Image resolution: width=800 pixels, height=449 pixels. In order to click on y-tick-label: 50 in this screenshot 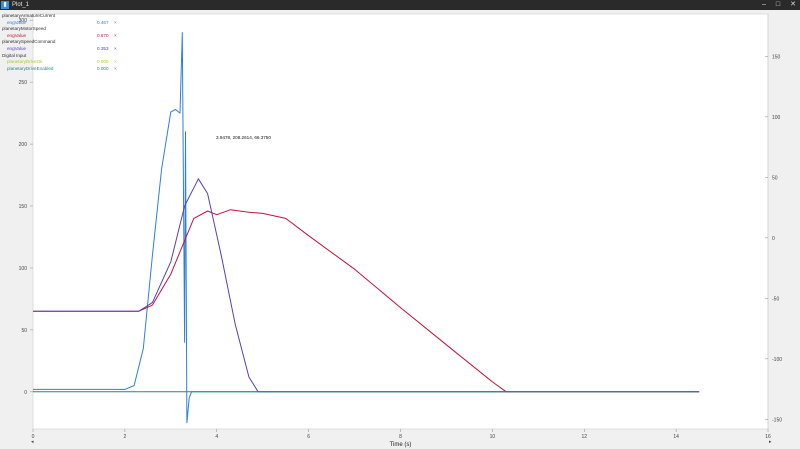, I will do `click(24, 331)`.